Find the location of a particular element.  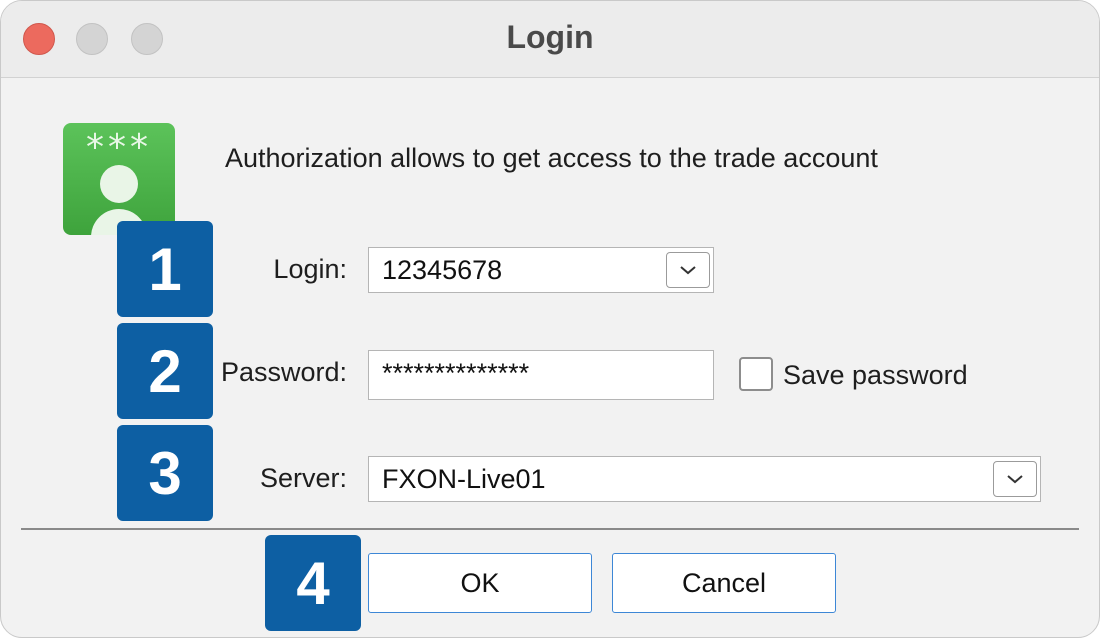

ok-button: OK is located at coordinates (480, 583).